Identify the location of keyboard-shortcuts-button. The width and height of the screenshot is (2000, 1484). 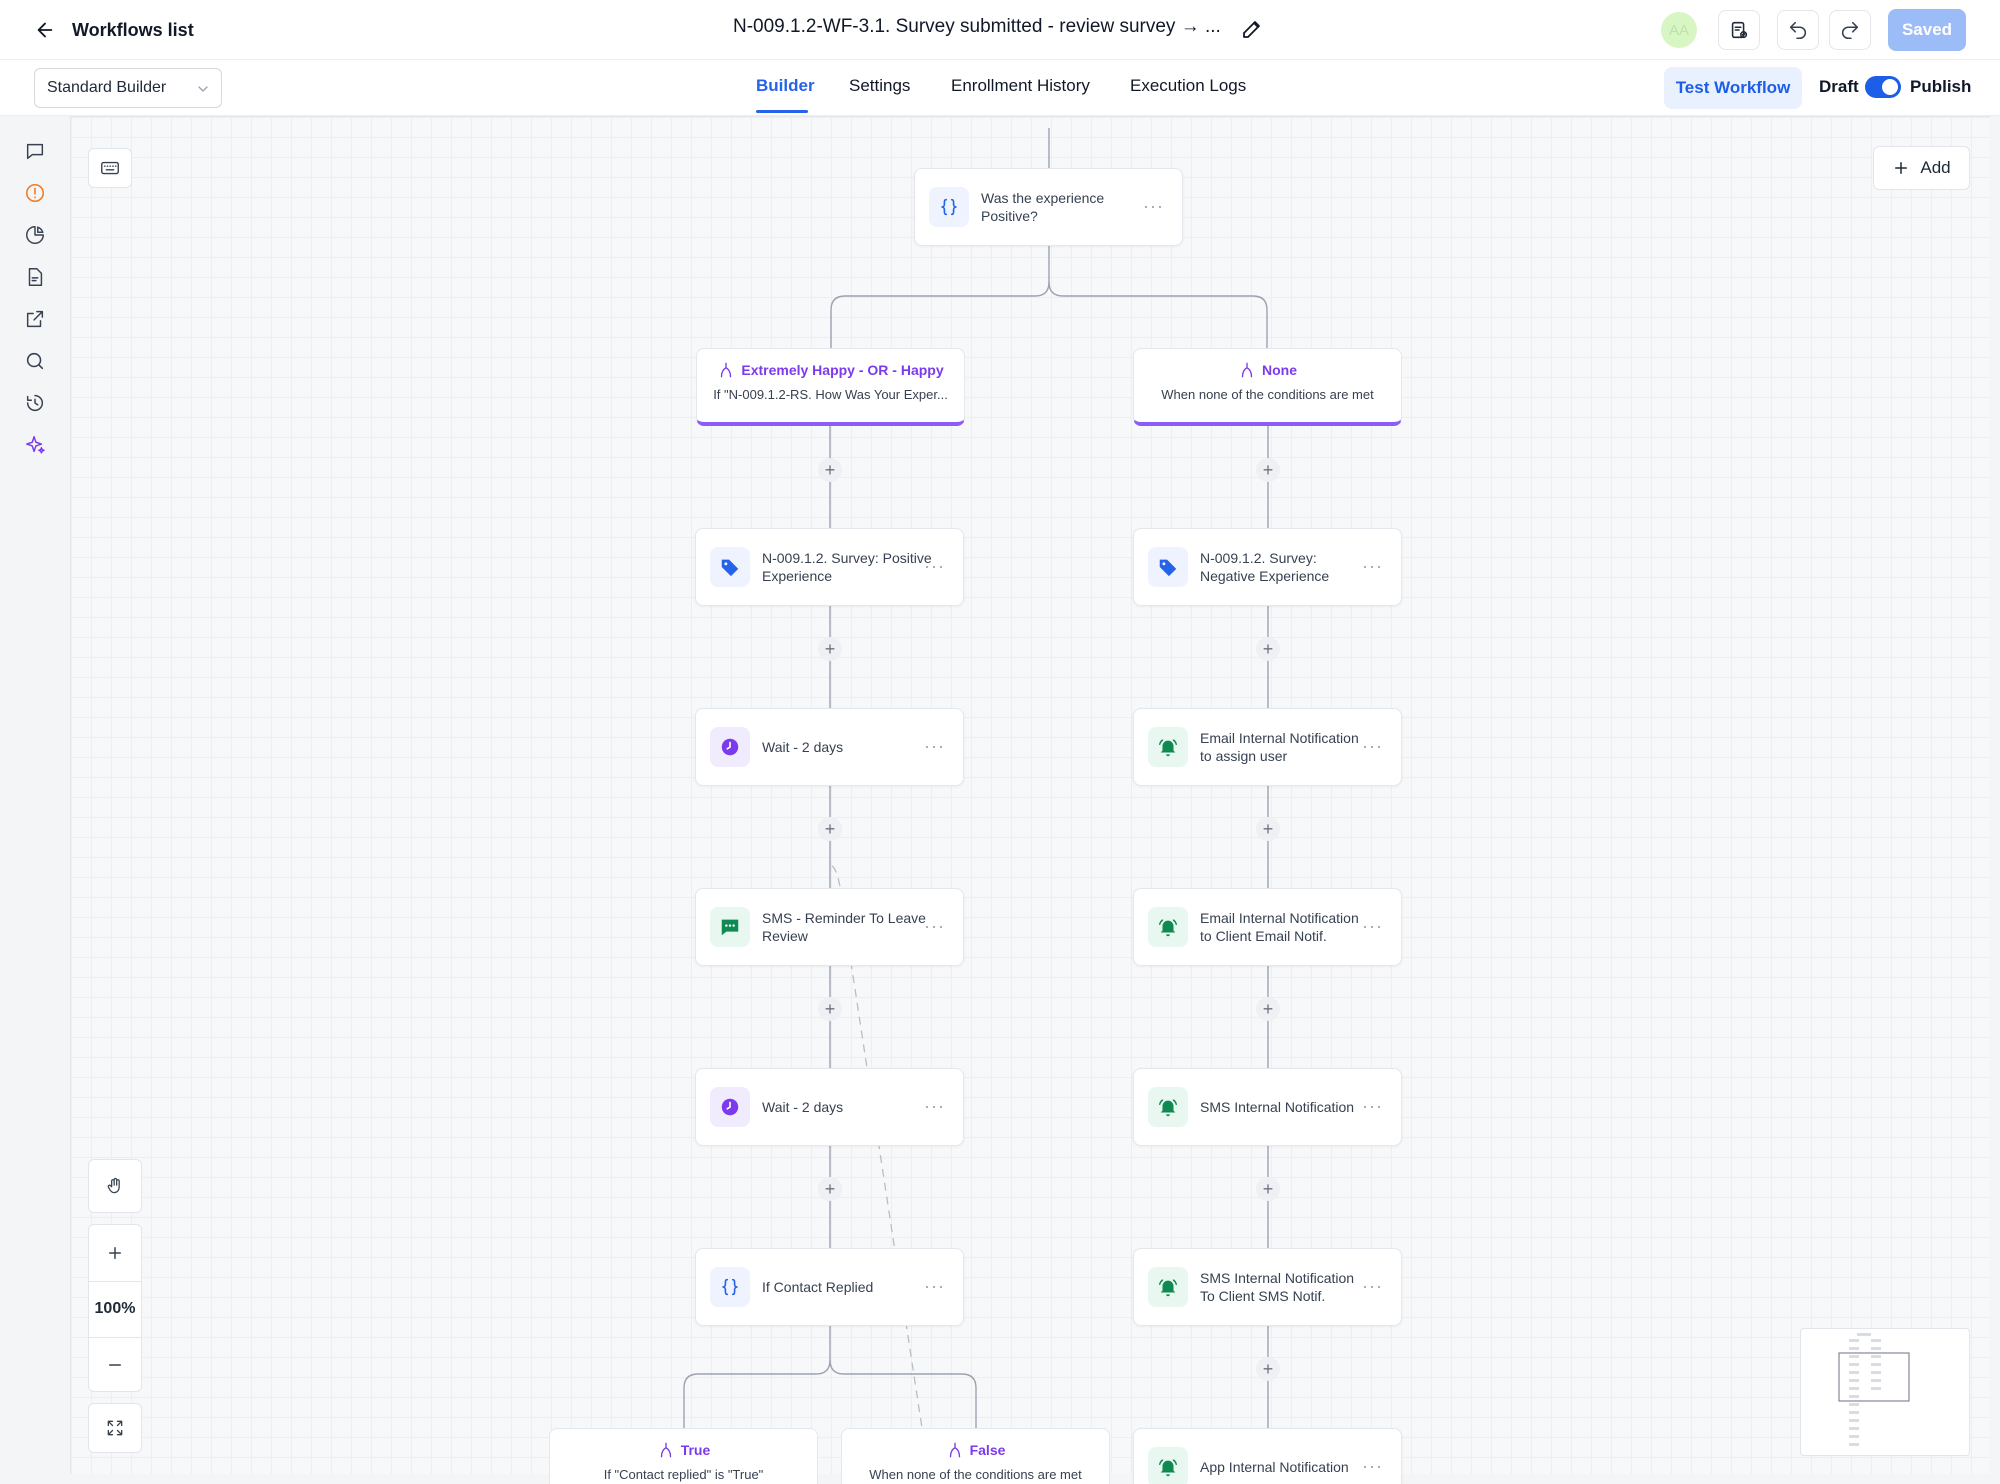
(110, 168).